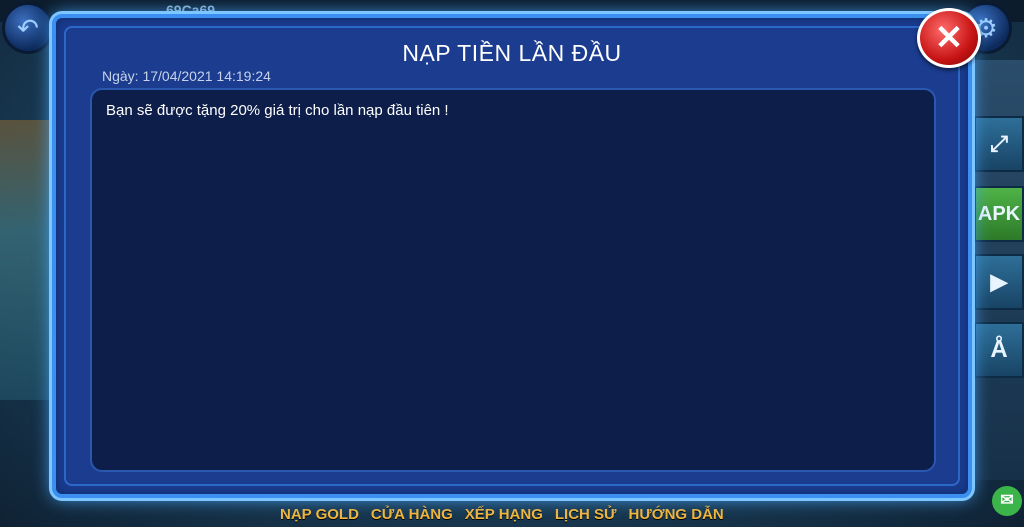 This screenshot has width=1024, height=527. What do you see at coordinates (512, 53) in the screenshot?
I see `dialog-title: NẠP TIỀN LẦN ĐẦU` at bounding box center [512, 53].